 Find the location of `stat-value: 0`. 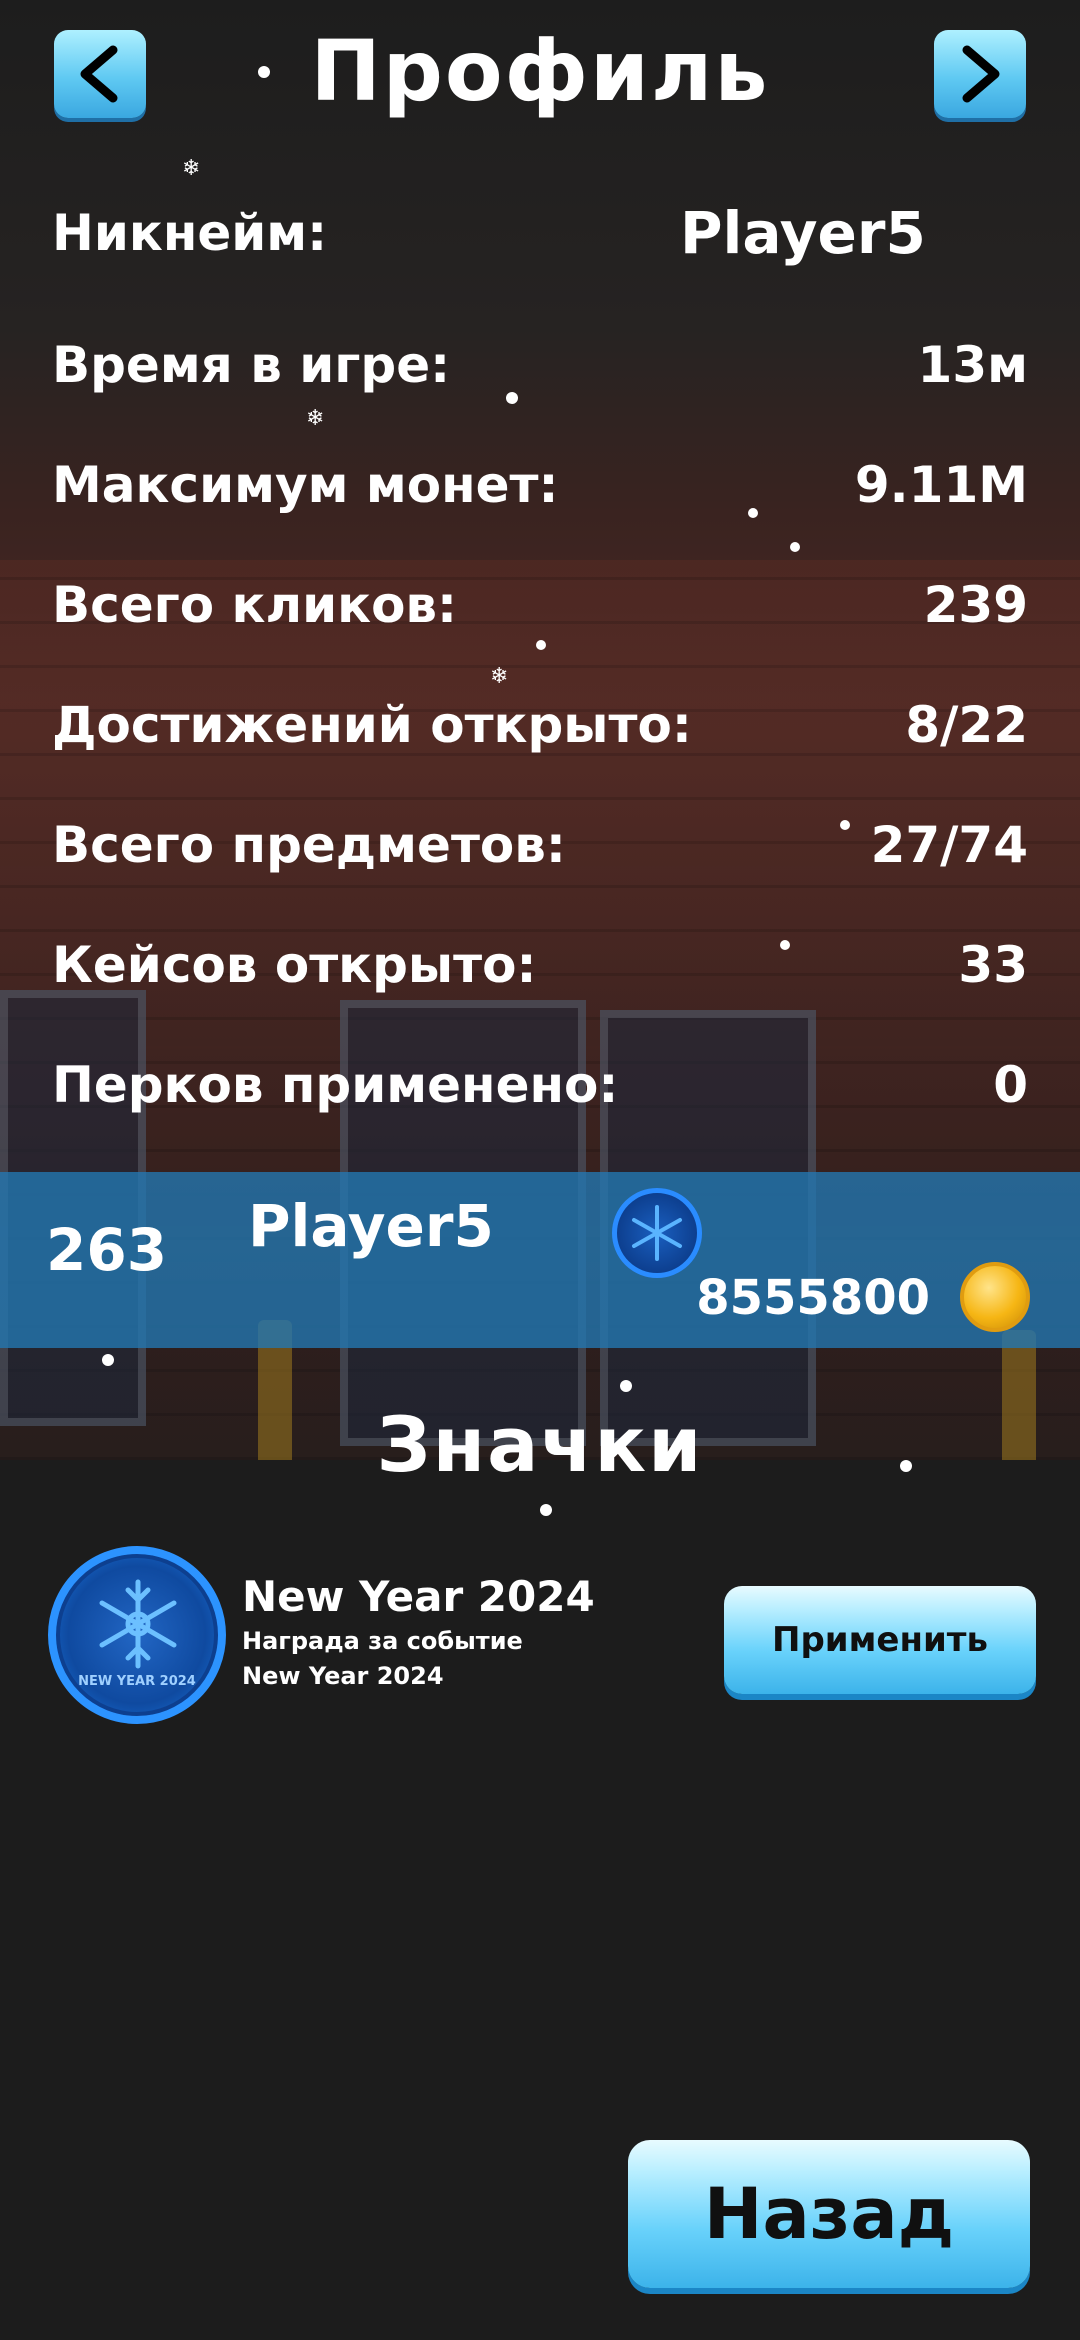

stat-value: 0 is located at coordinates (1010, 1085).